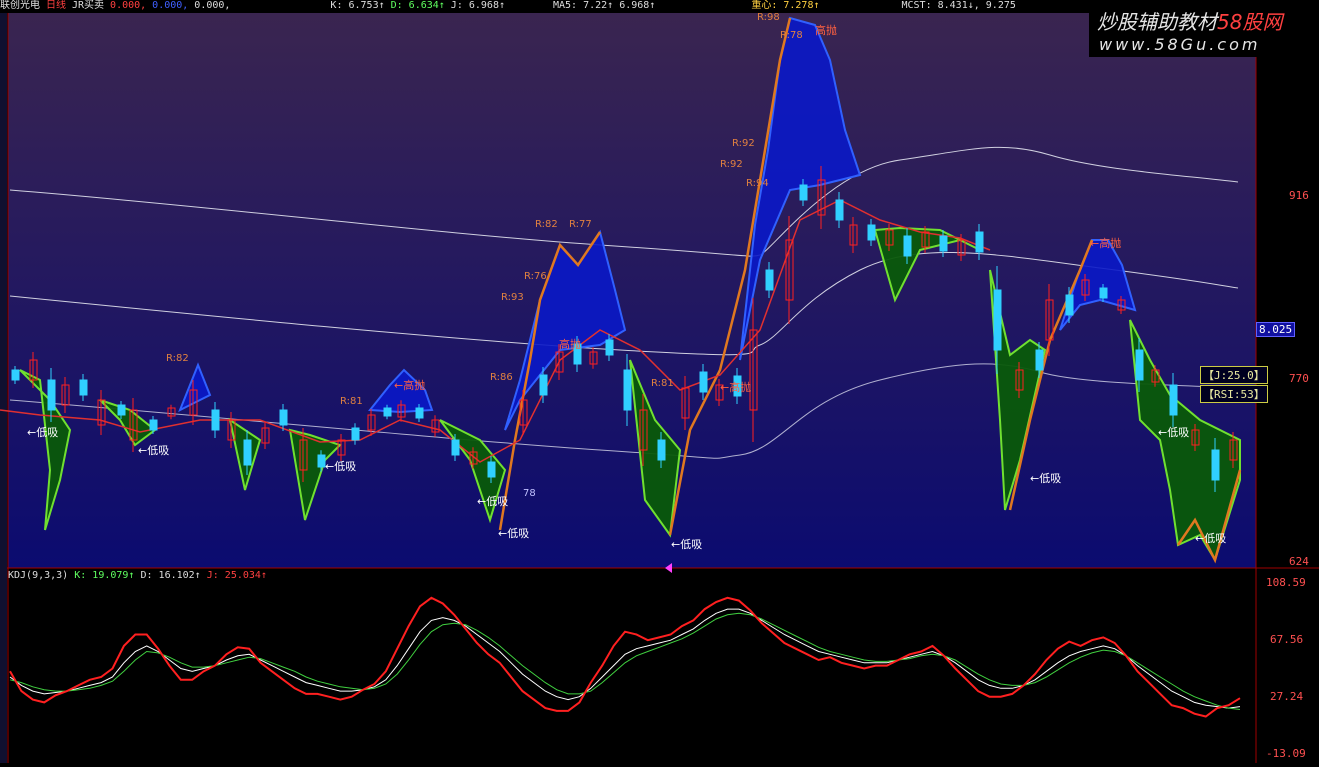 Image resolution: width=1319 pixels, height=767 pixels. What do you see at coordinates (341, 466) in the screenshot?
I see `signal-low-3: ←低吸` at bounding box center [341, 466].